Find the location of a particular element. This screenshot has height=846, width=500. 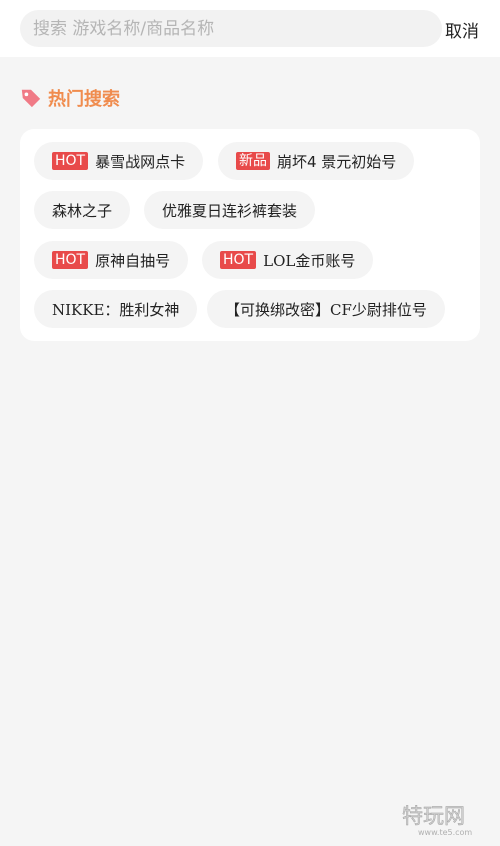

cancel-button: 取消 is located at coordinates (462, 29).